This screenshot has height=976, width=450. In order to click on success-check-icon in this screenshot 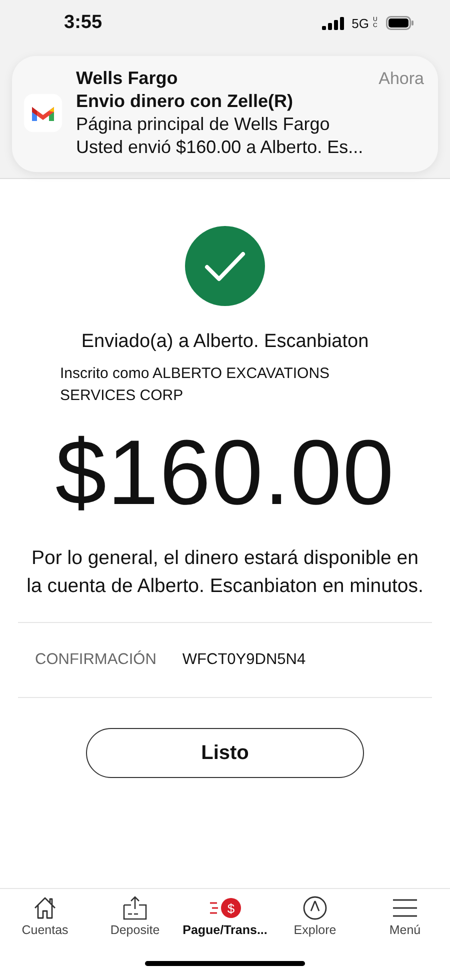, I will do `click(225, 266)`.